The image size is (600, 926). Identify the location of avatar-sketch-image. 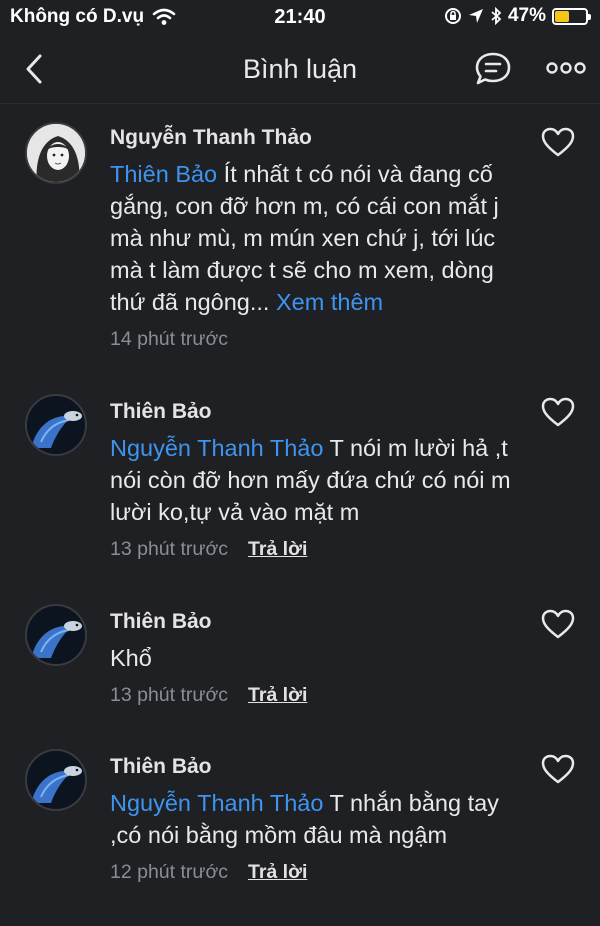
(56, 153).